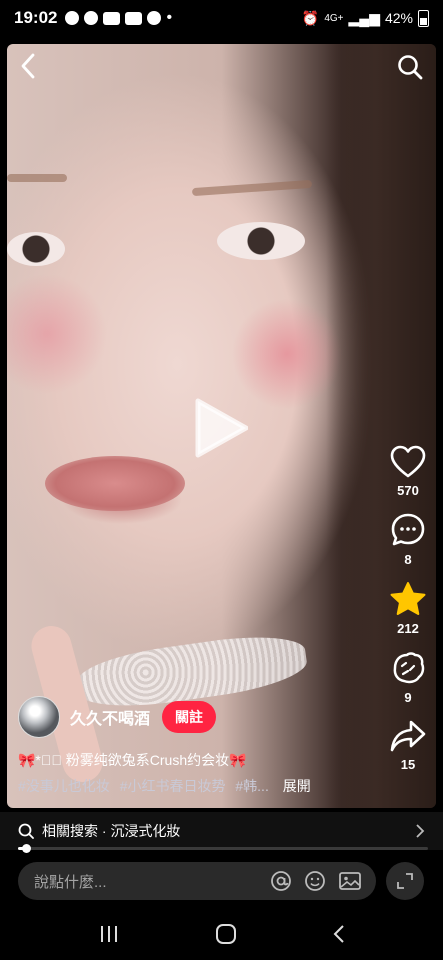 The image size is (443, 960). I want to click on share-icon, so click(408, 736).